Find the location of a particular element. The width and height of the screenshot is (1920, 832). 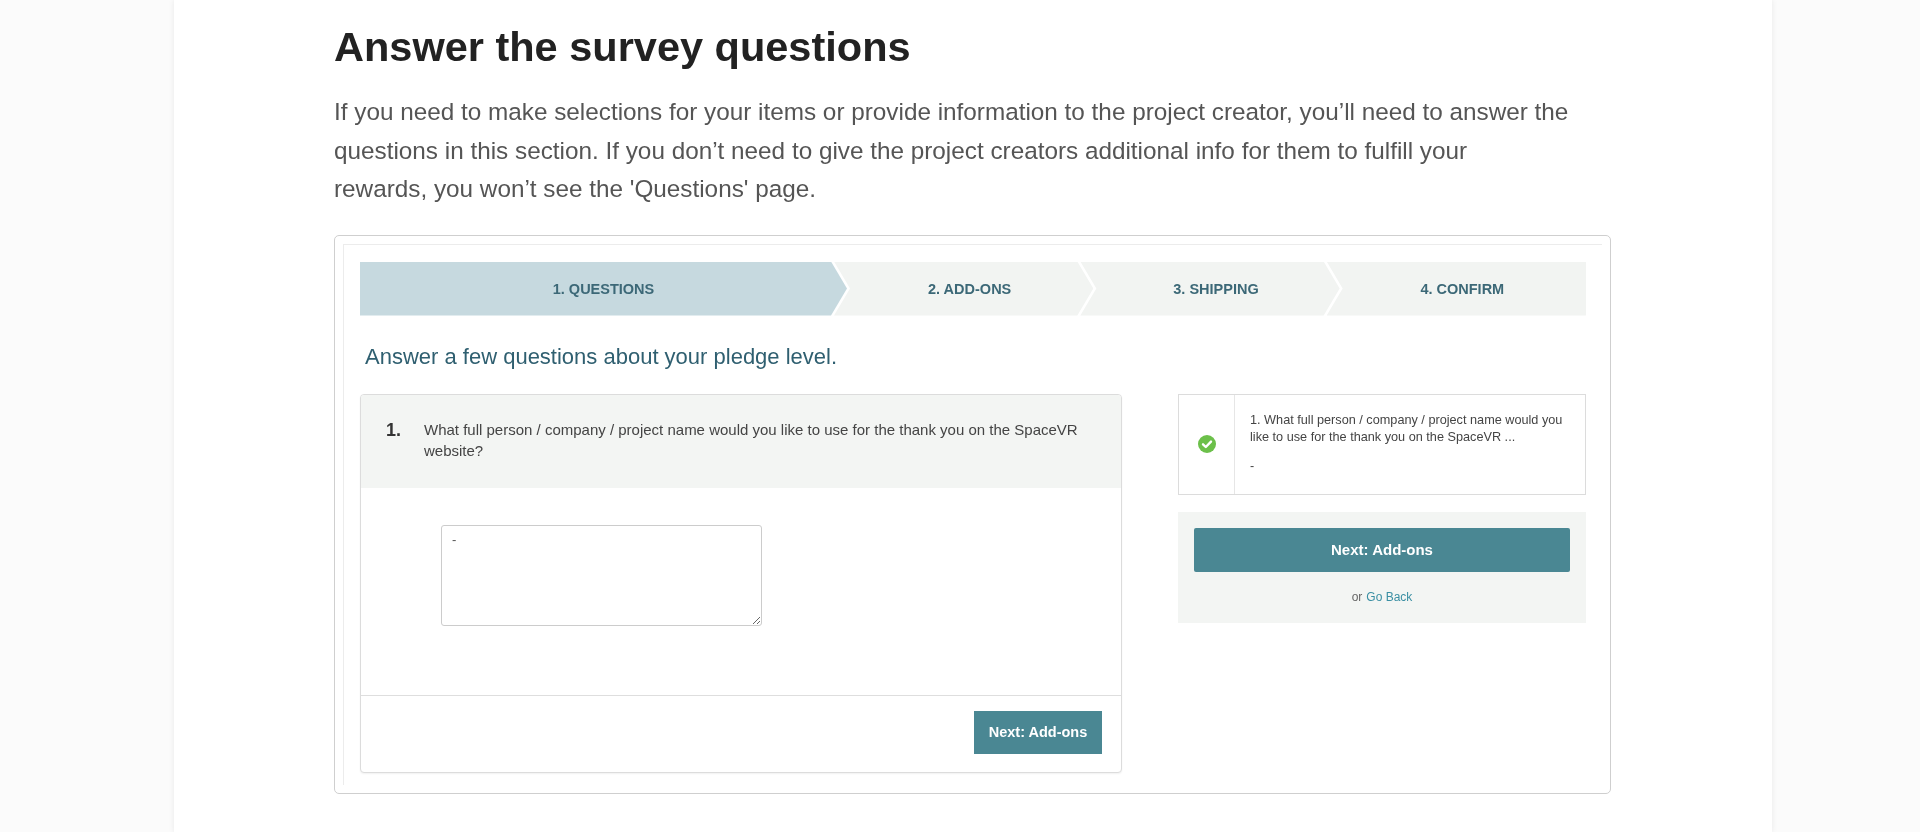

step-tab: 3. SHIPPING is located at coordinates (1210, 288).